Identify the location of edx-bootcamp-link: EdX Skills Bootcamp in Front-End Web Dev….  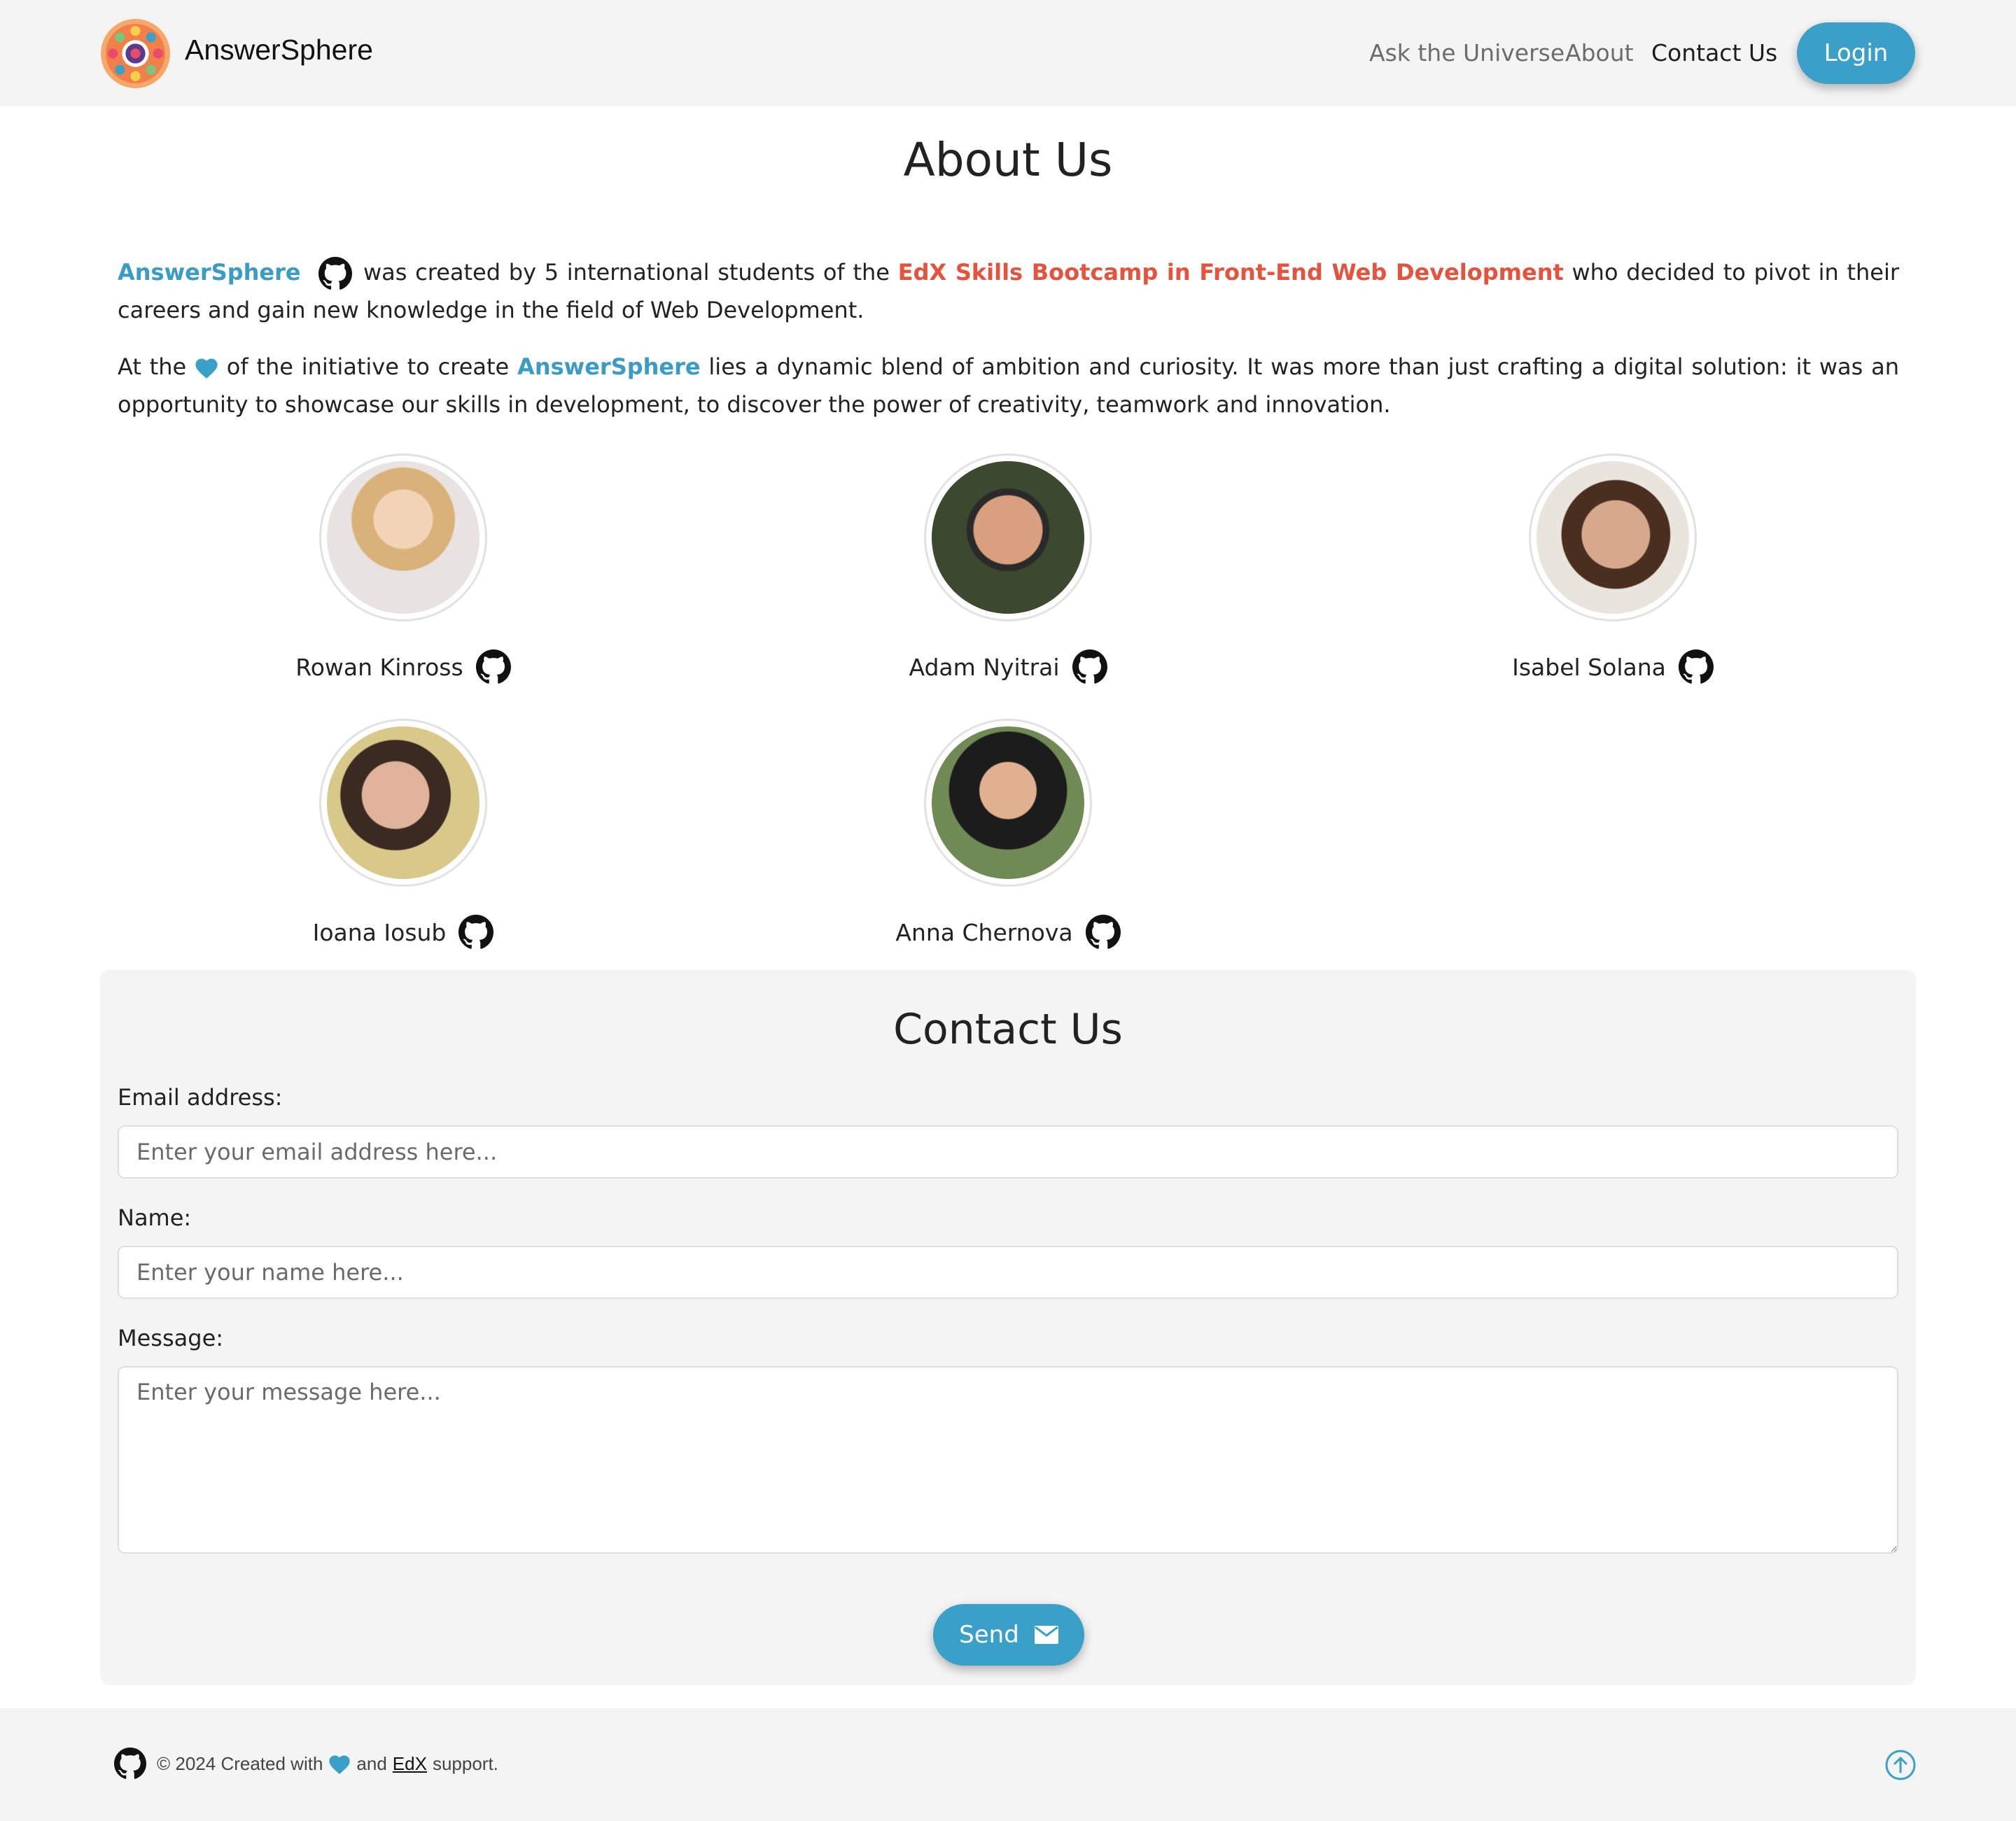
(1231, 273).